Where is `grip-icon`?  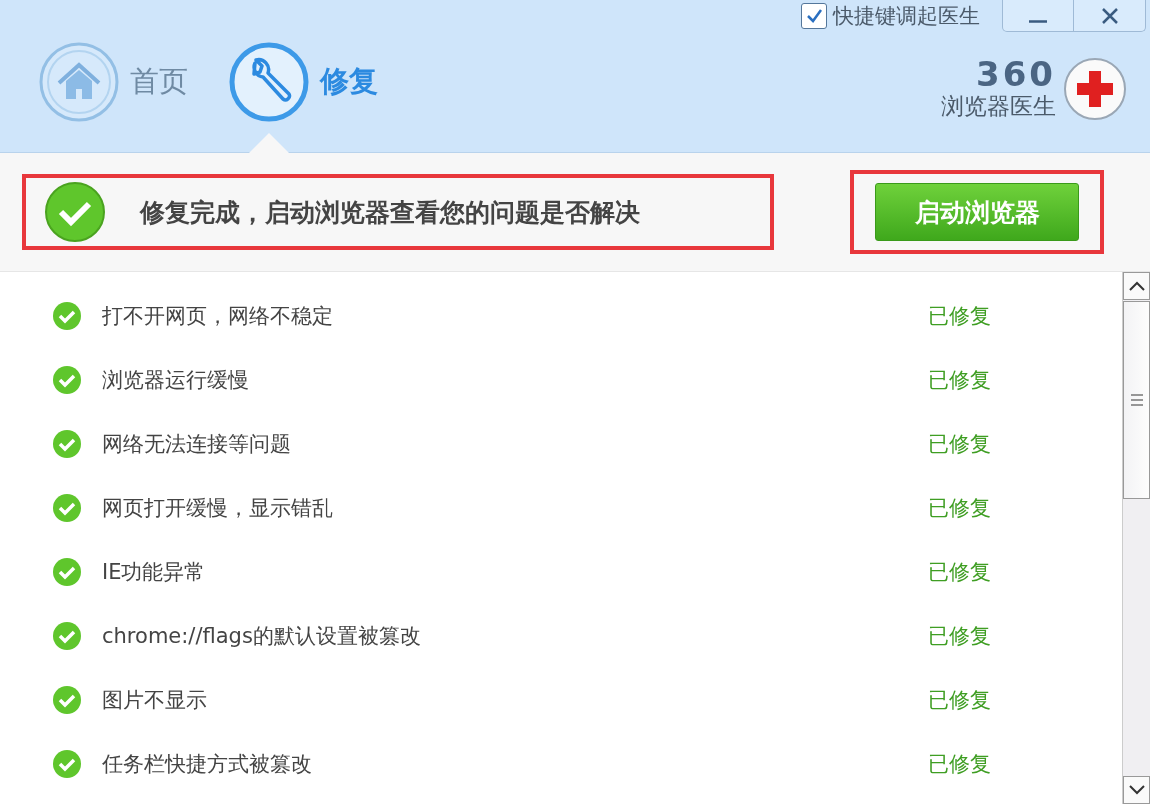
grip-icon is located at coordinates (1136, 400).